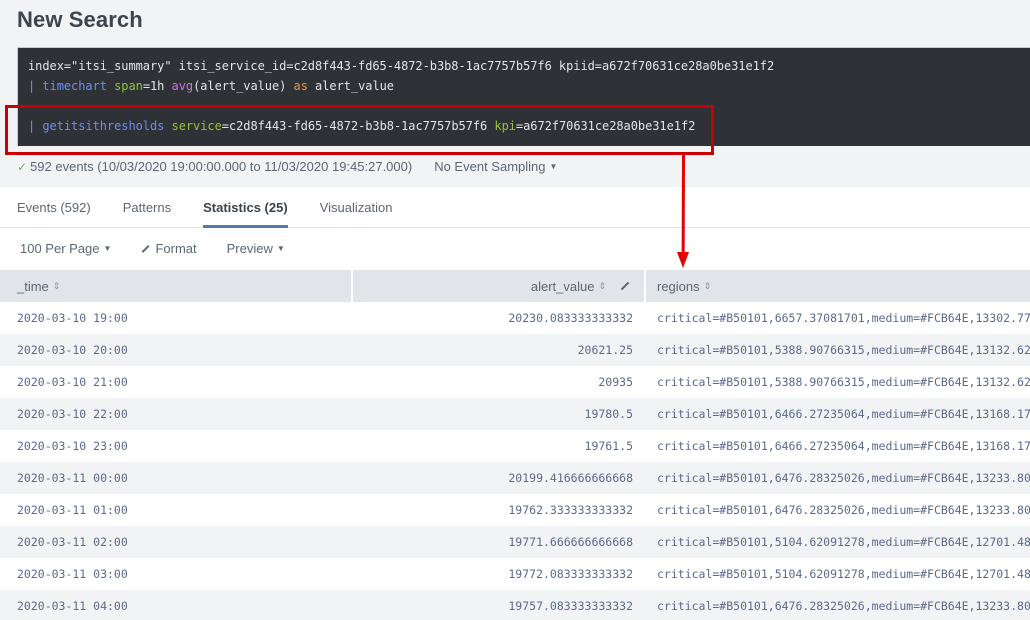 The width and height of the screenshot is (1030, 620). Describe the element at coordinates (499, 350) in the screenshot. I see `cell-alert-value: 20621.25` at that location.